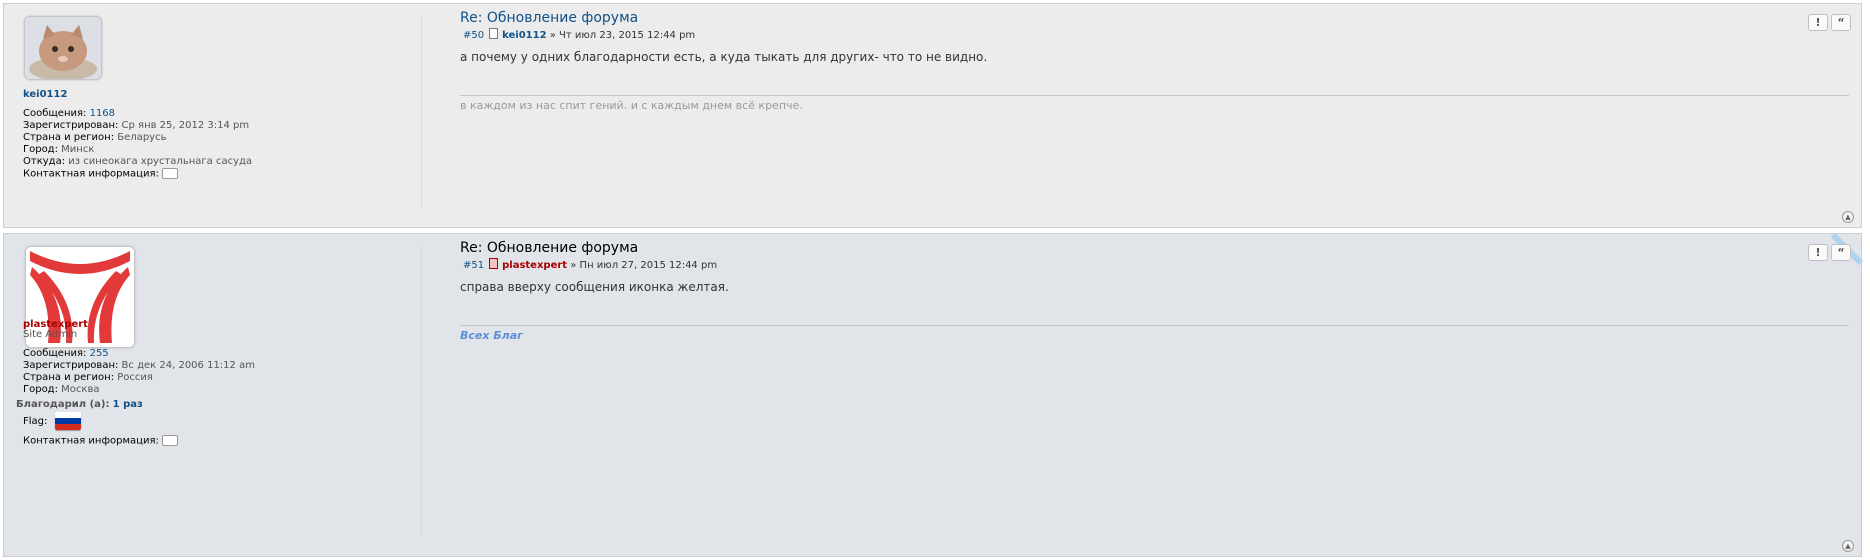 This screenshot has height=560, width=1870. What do you see at coordinates (473, 35) in the screenshot?
I see `post-number-link: #50` at bounding box center [473, 35].